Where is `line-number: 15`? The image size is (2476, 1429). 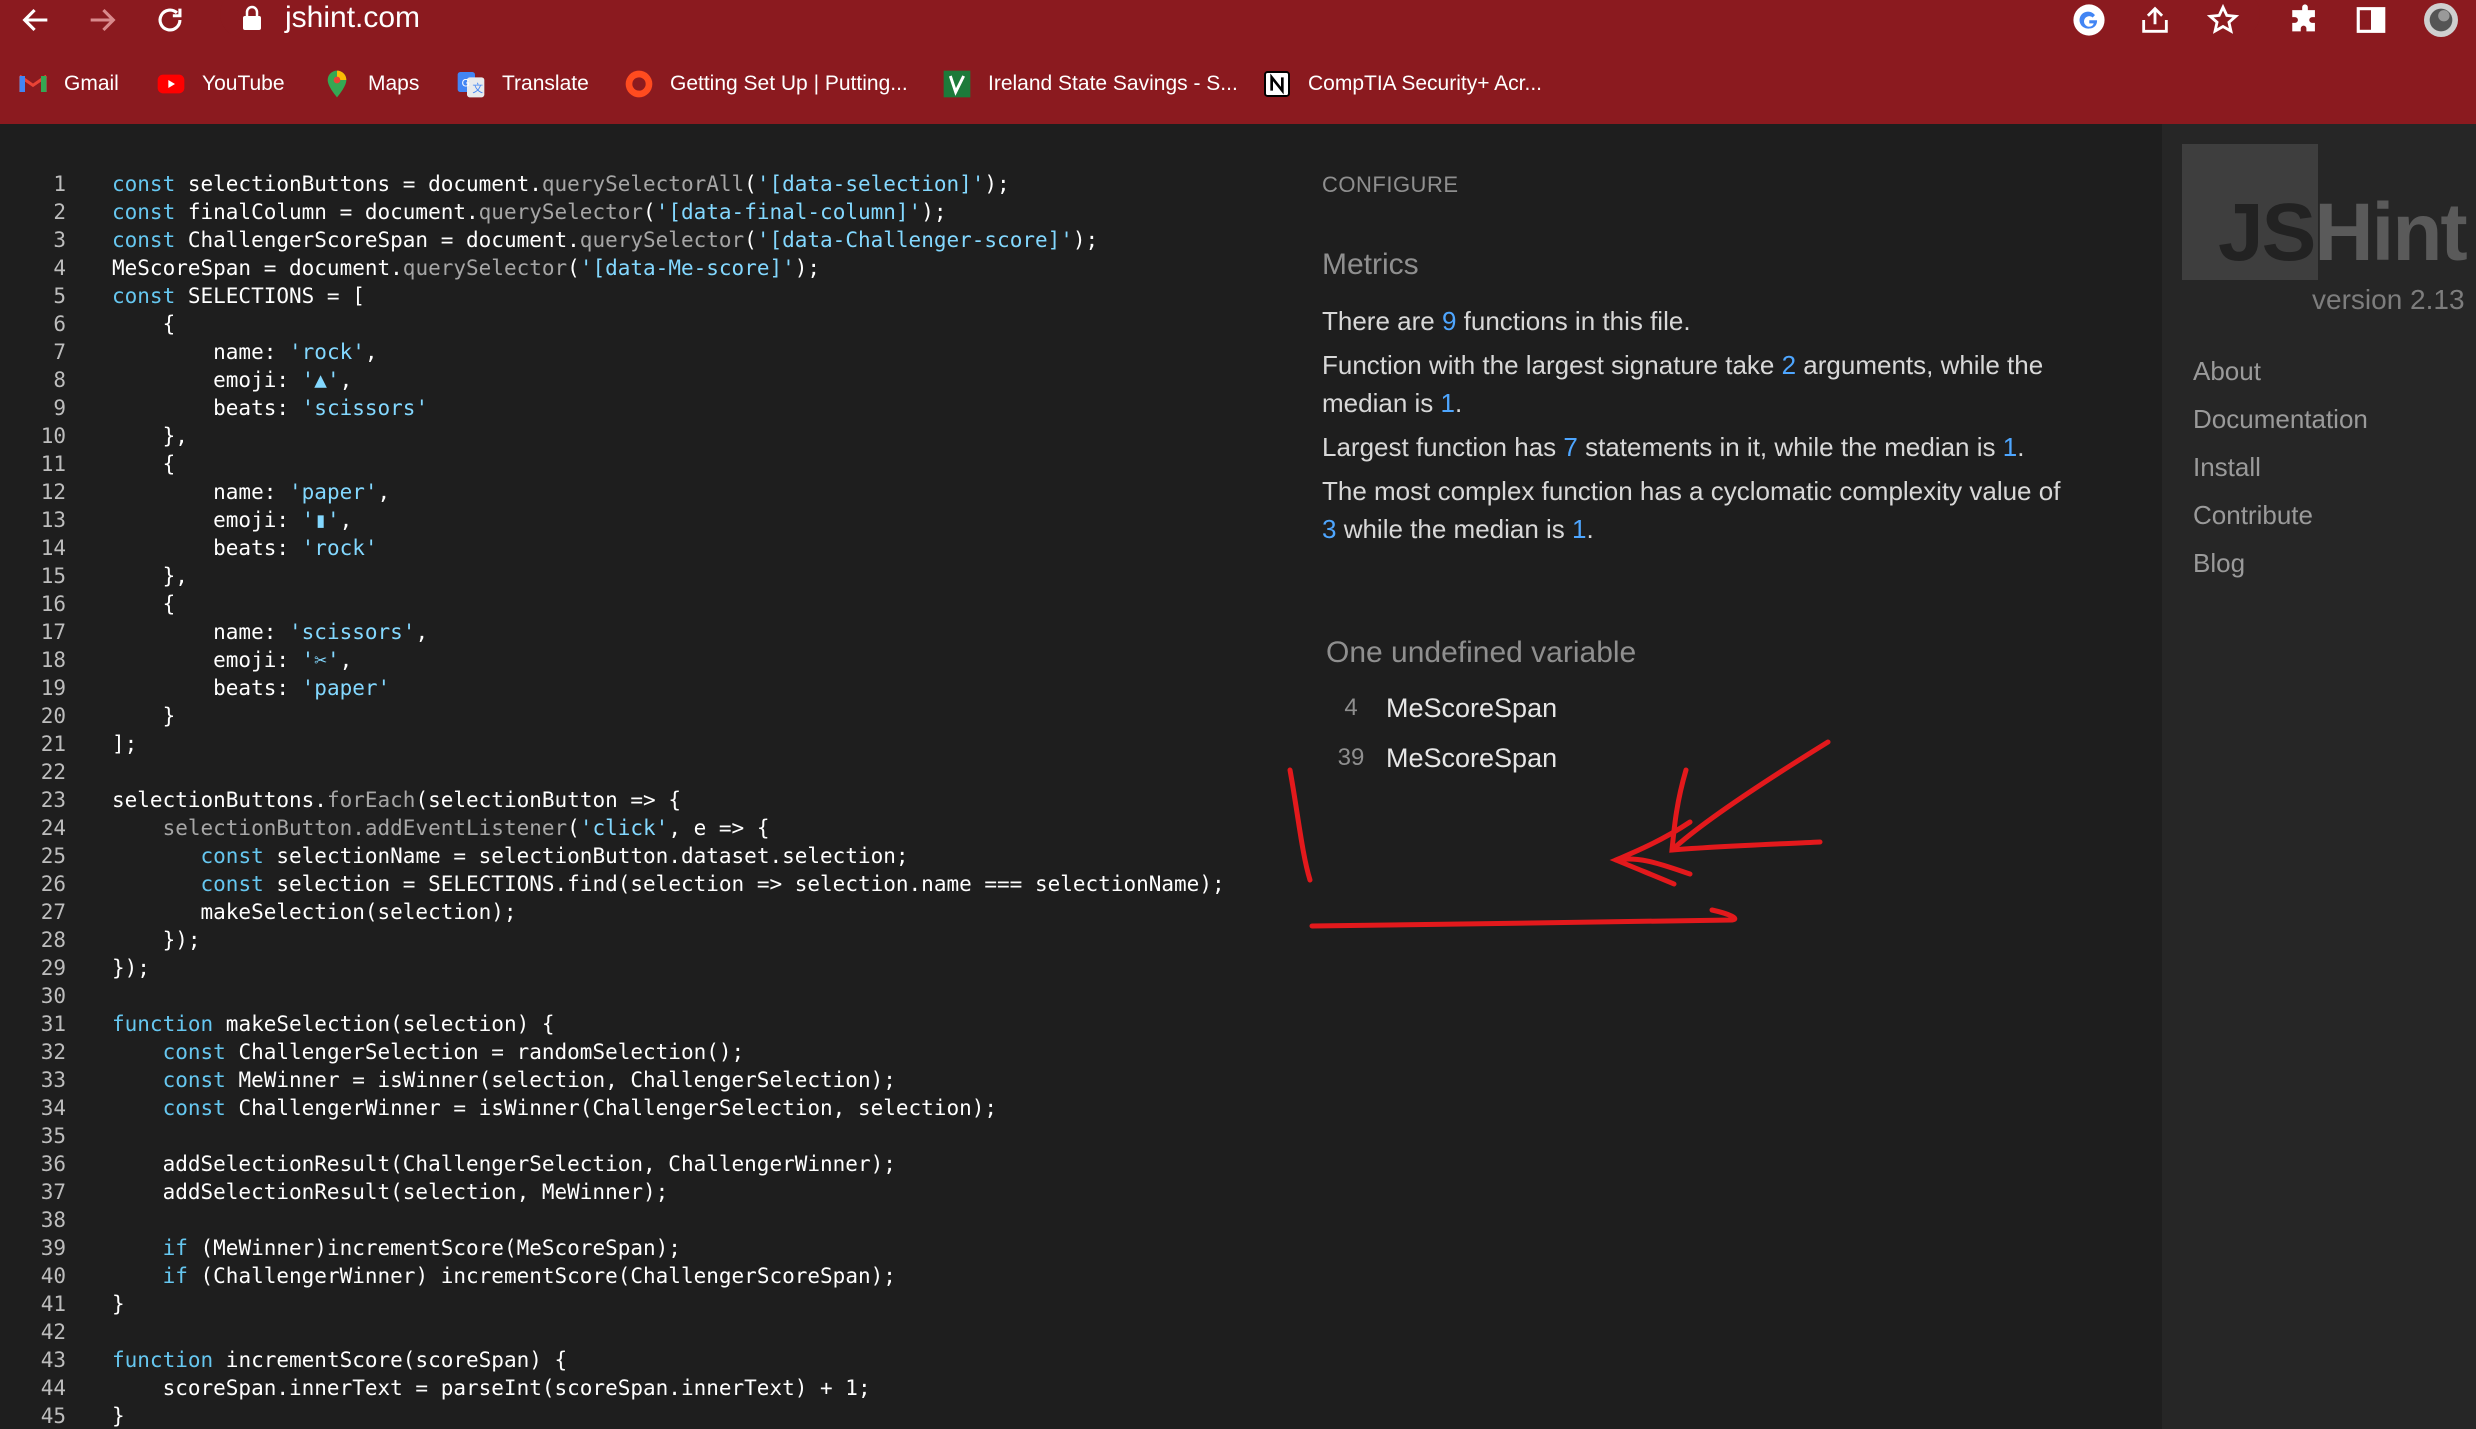
line-number: 15 is located at coordinates (53, 576).